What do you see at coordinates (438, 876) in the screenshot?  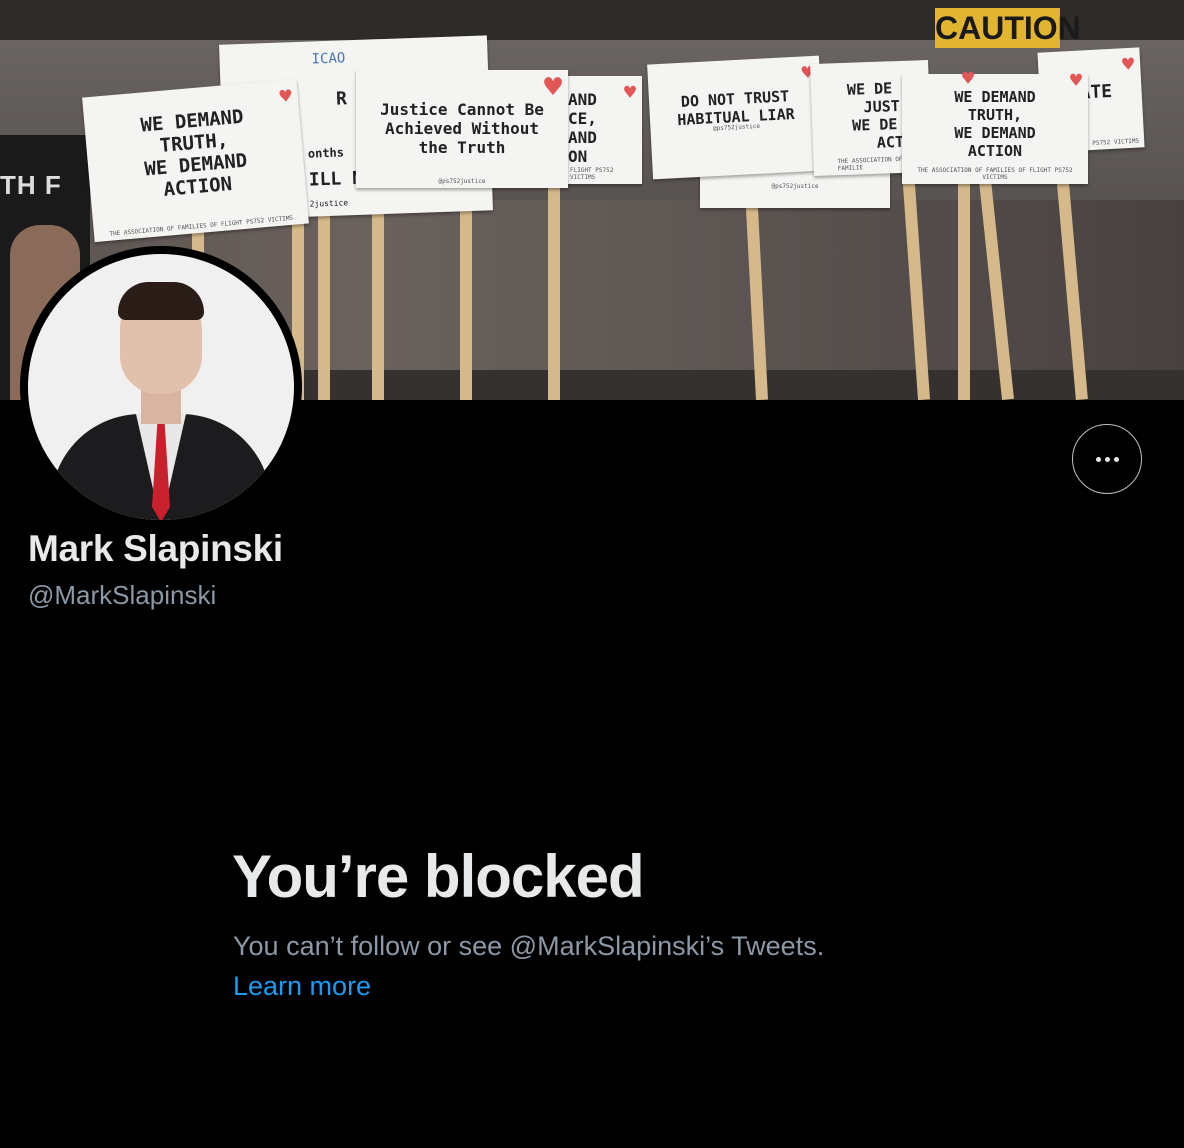 I see `blocked-title: You’re blocked` at bounding box center [438, 876].